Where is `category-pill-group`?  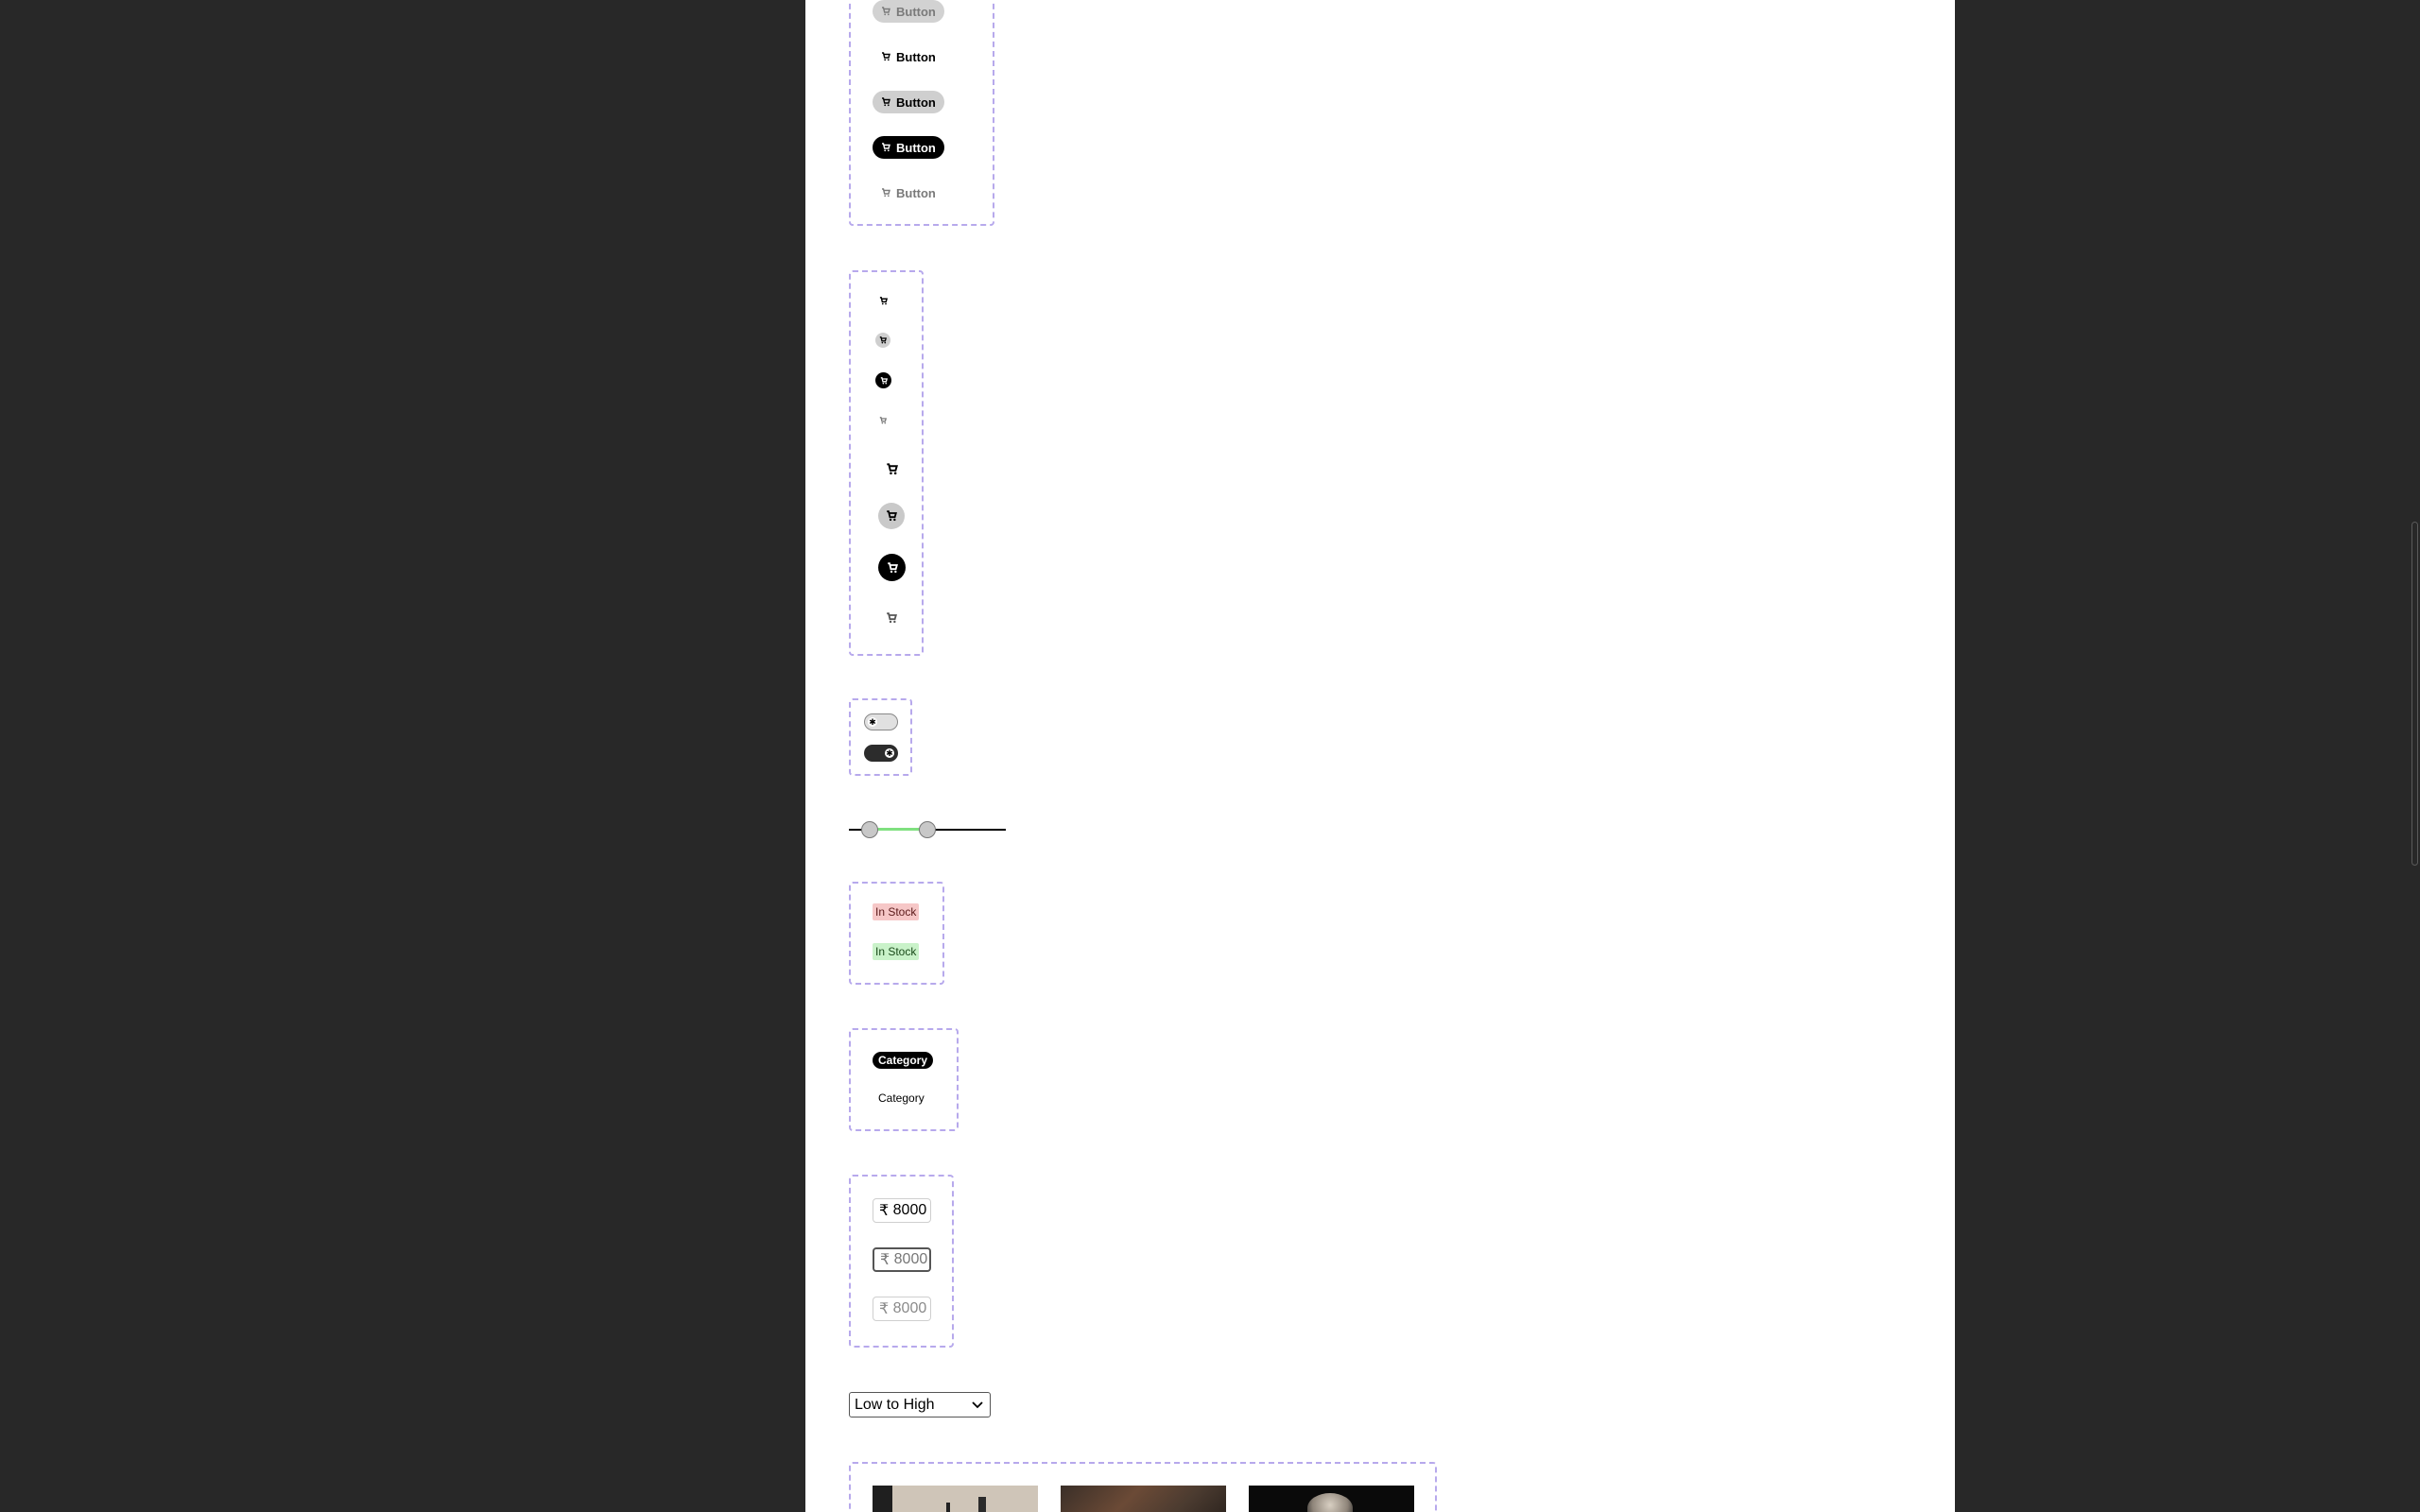
category-pill-group is located at coordinates (904, 1079).